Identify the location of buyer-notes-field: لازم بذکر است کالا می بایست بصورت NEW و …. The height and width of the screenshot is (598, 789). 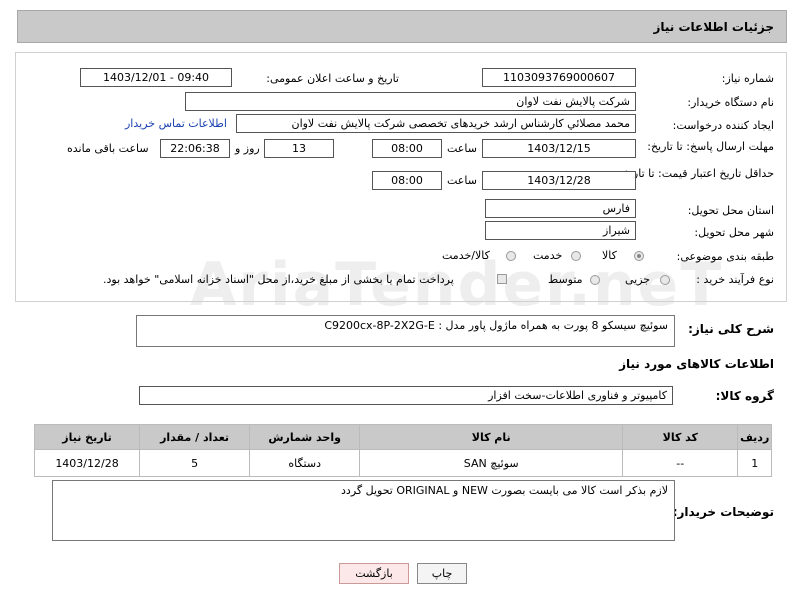
(363, 510).